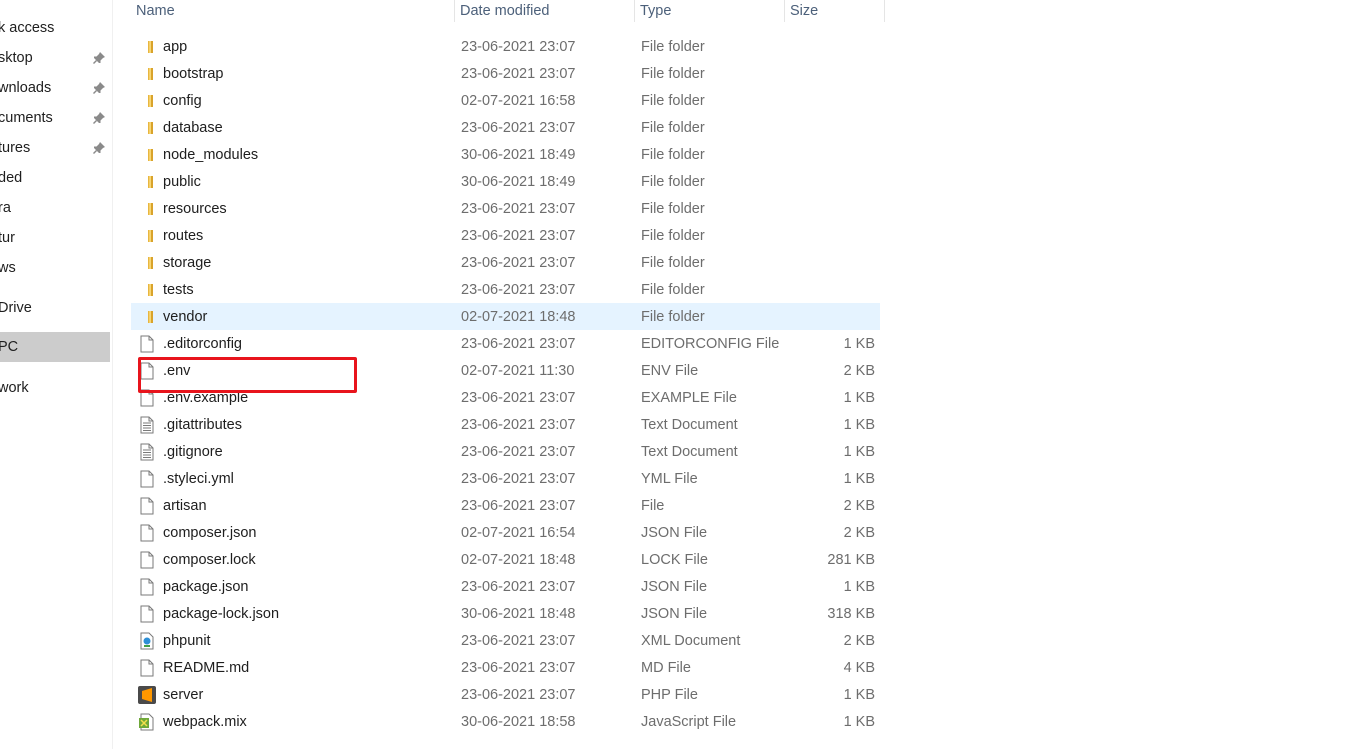 Image resolution: width=1356 pixels, height=749 pixels. I want to click on column-type-label: Type, so click(656, 11).